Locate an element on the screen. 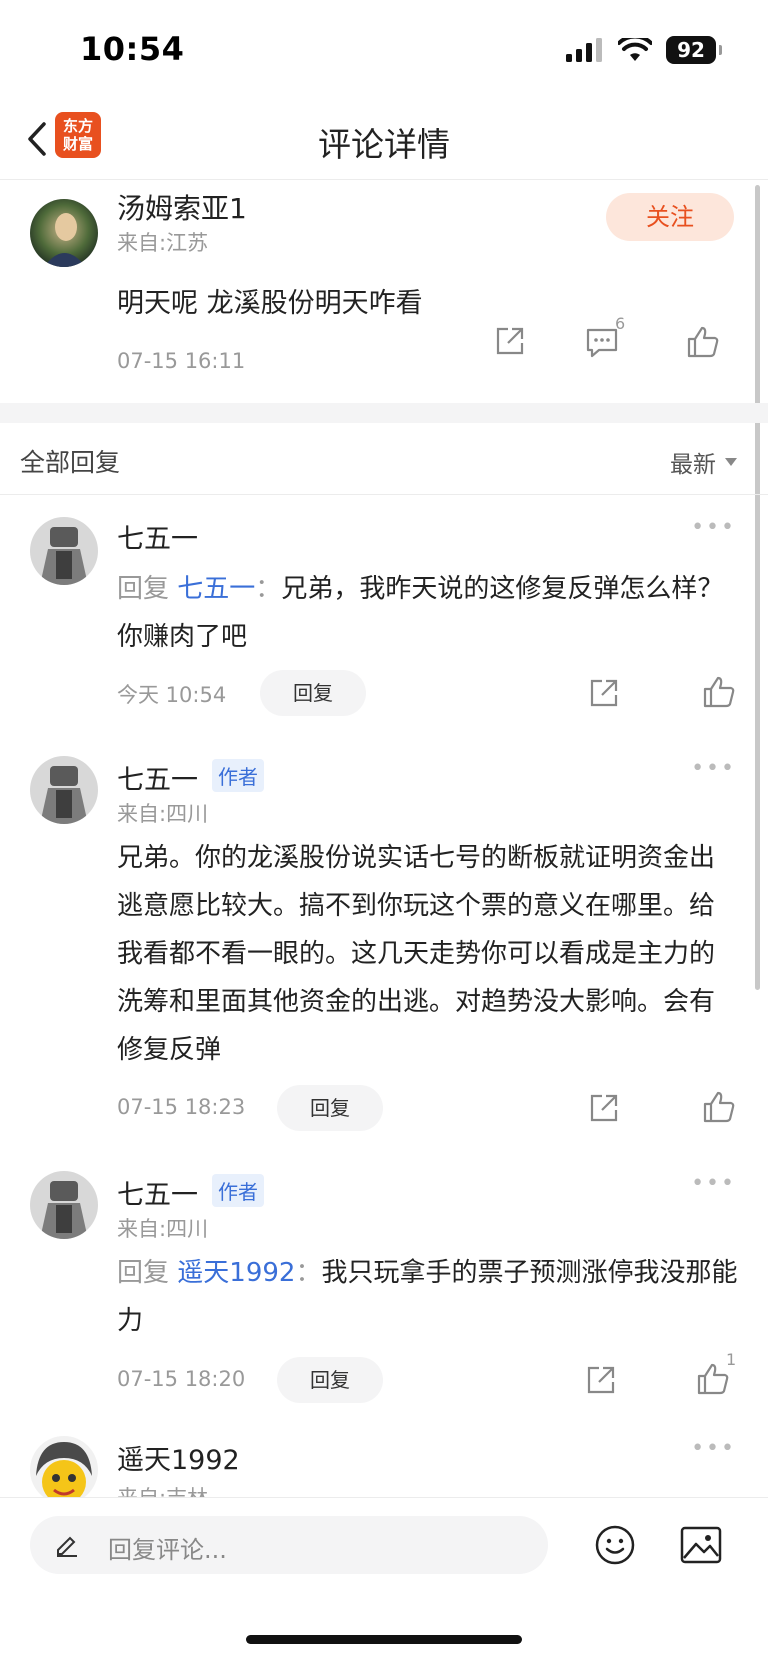  replies-header: 全部回复 最新 is located at coordinates (384, 459).